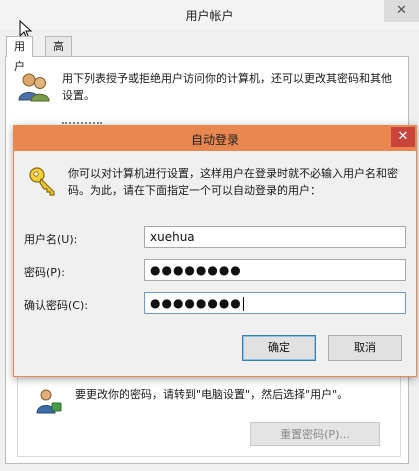  What do you see at coordinates (49, 401) in the screenshot?
I see `user-password-icon` at bounding box center [49, 401].